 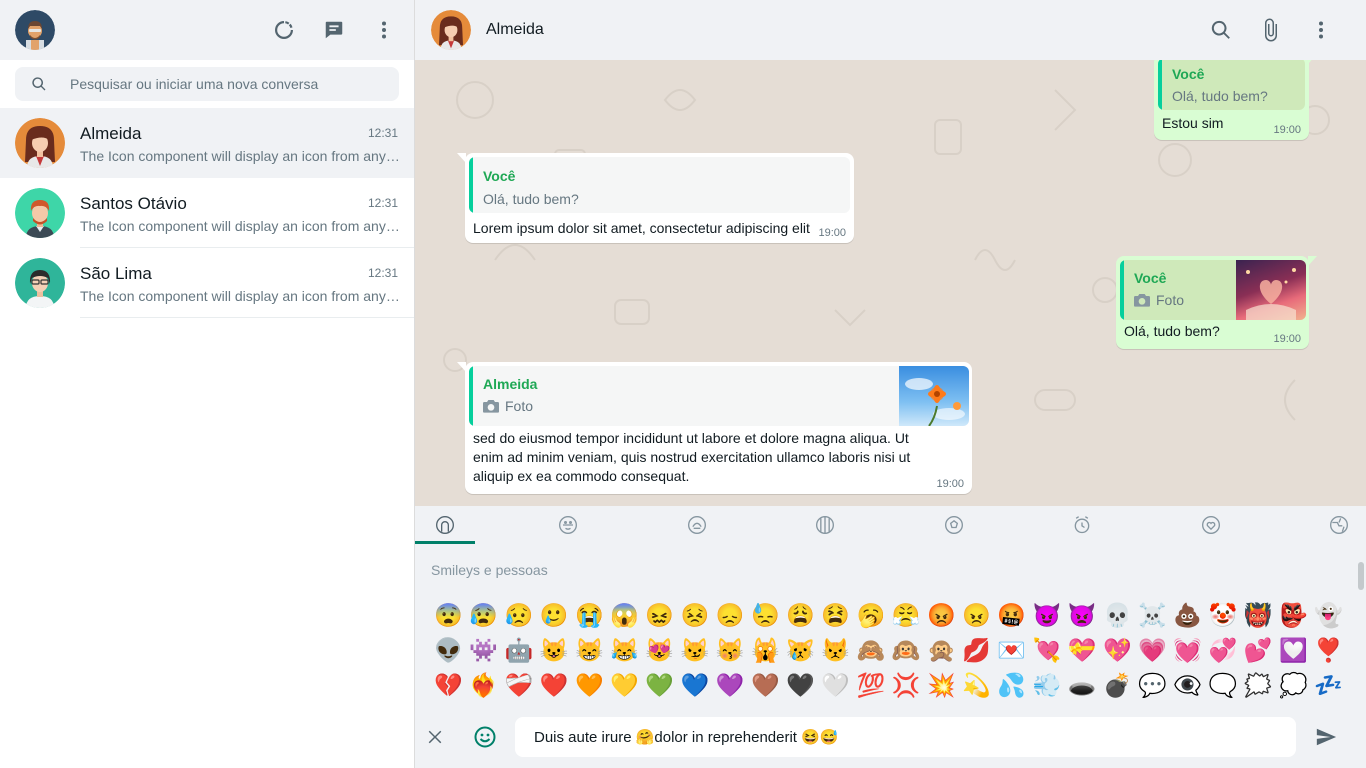 What do you see at coordinates (1271, 30) in the screenshot?
I see `attach-button` at bounding box center [1271, 30].